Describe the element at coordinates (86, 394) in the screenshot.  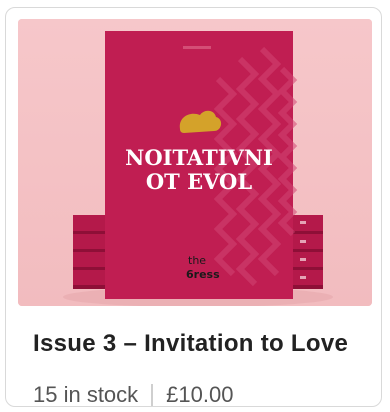
I see `stock-status: 15 in stock` at that location.